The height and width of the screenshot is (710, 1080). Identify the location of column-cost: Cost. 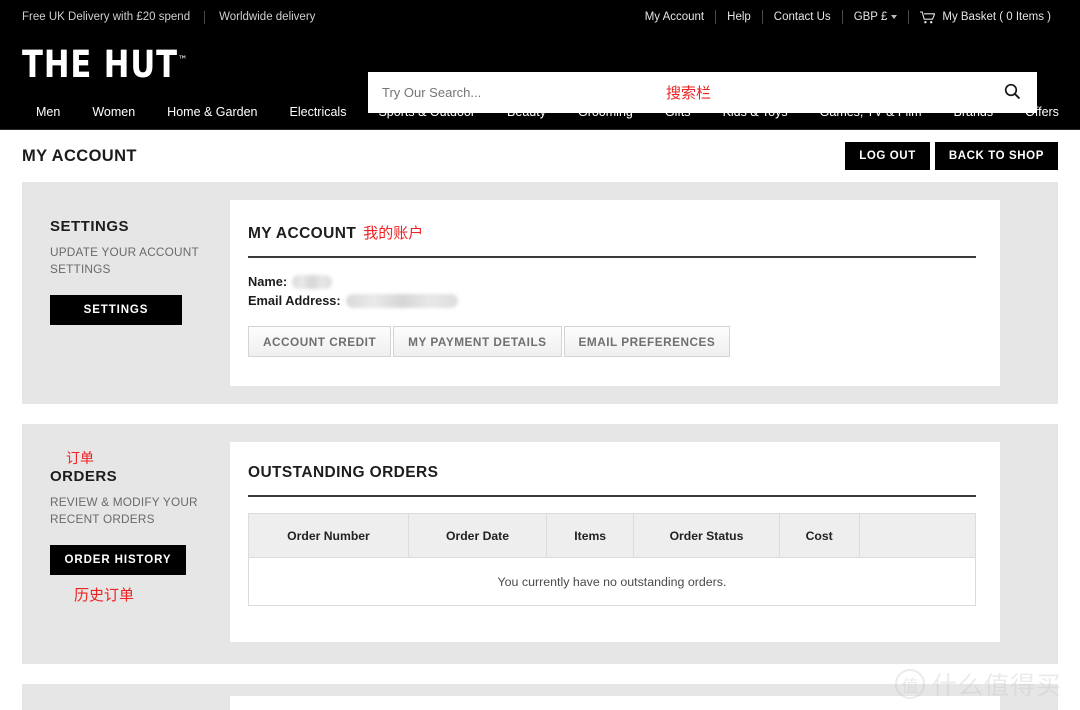
(819, 535).